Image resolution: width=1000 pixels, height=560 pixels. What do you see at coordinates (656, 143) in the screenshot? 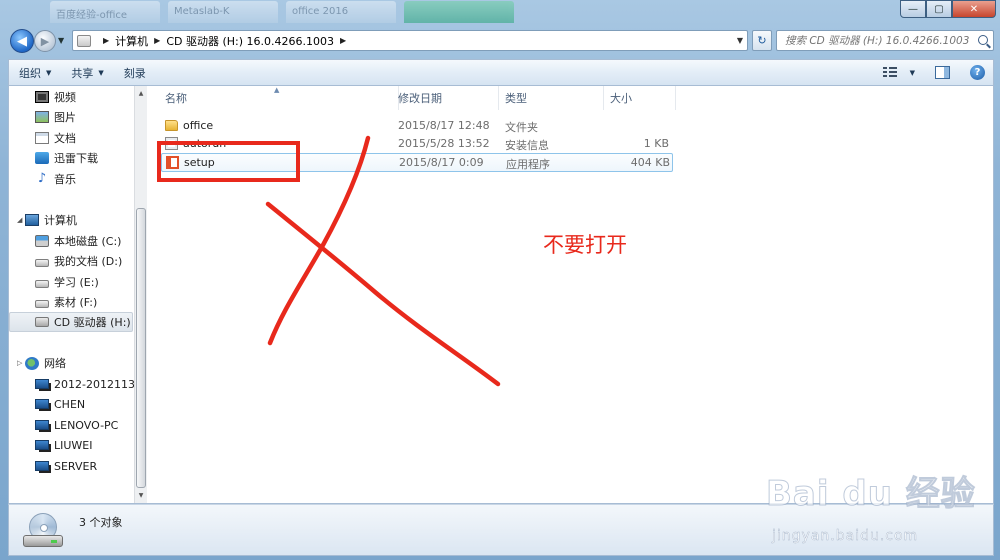
I see `file-size: 1 KB` at bounding box center [656, 143].